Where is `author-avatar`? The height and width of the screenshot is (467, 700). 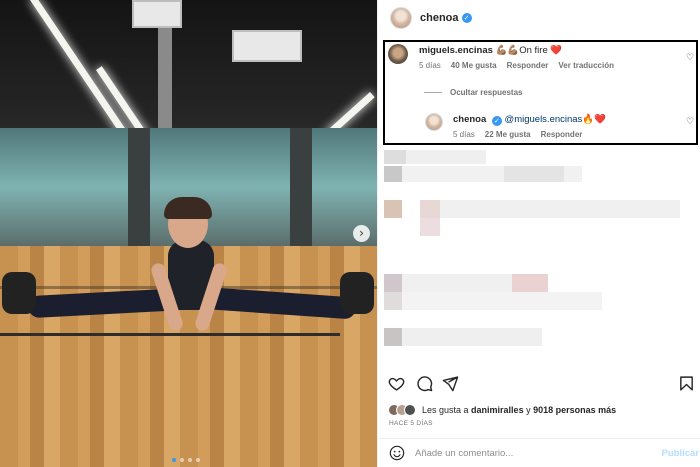
author-avatar is located at coordinates (401, 18).